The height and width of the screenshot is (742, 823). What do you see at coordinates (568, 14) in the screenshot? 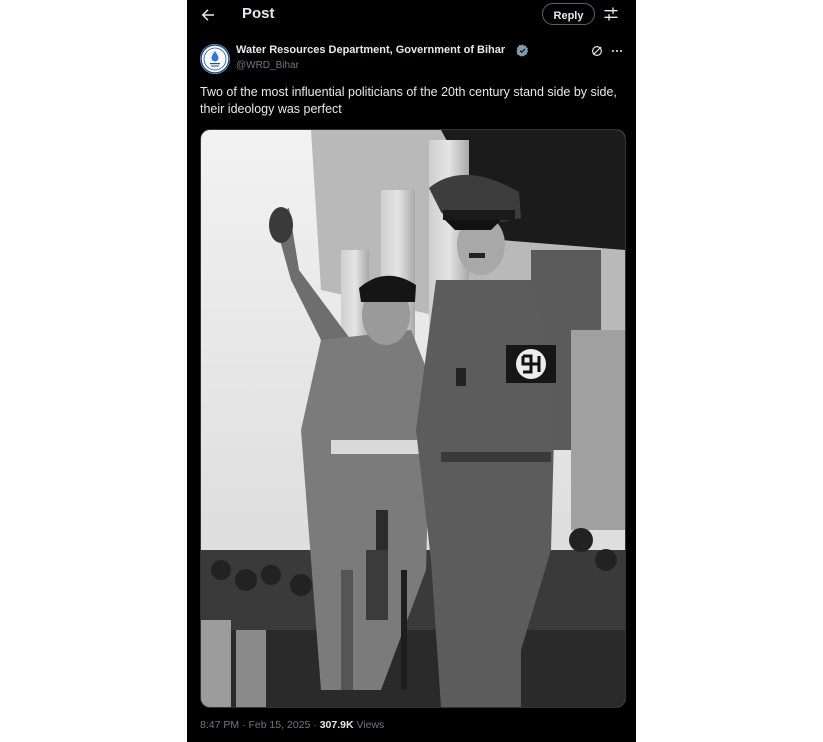
I see `reply-button: Reply` at bounding box center [568, 14].